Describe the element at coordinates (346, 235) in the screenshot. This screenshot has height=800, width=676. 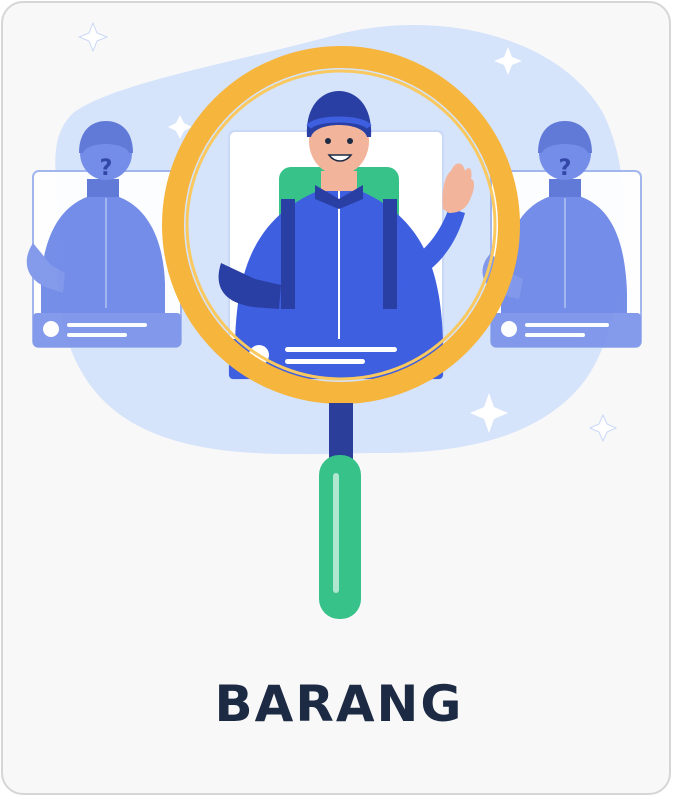
I see `profile-card-center` at that location.